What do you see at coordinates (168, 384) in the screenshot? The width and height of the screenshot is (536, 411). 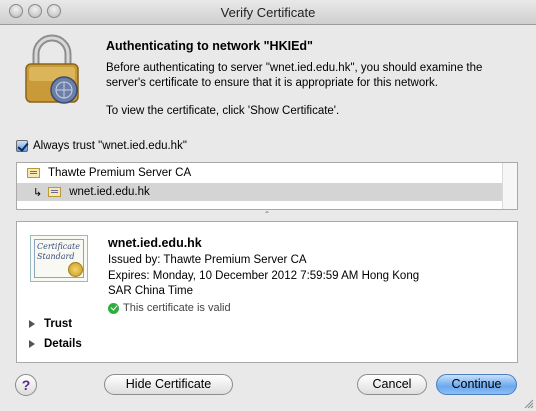 I see `hide-certificate-button: Hide Certificate` at bounding box center [168, 384].